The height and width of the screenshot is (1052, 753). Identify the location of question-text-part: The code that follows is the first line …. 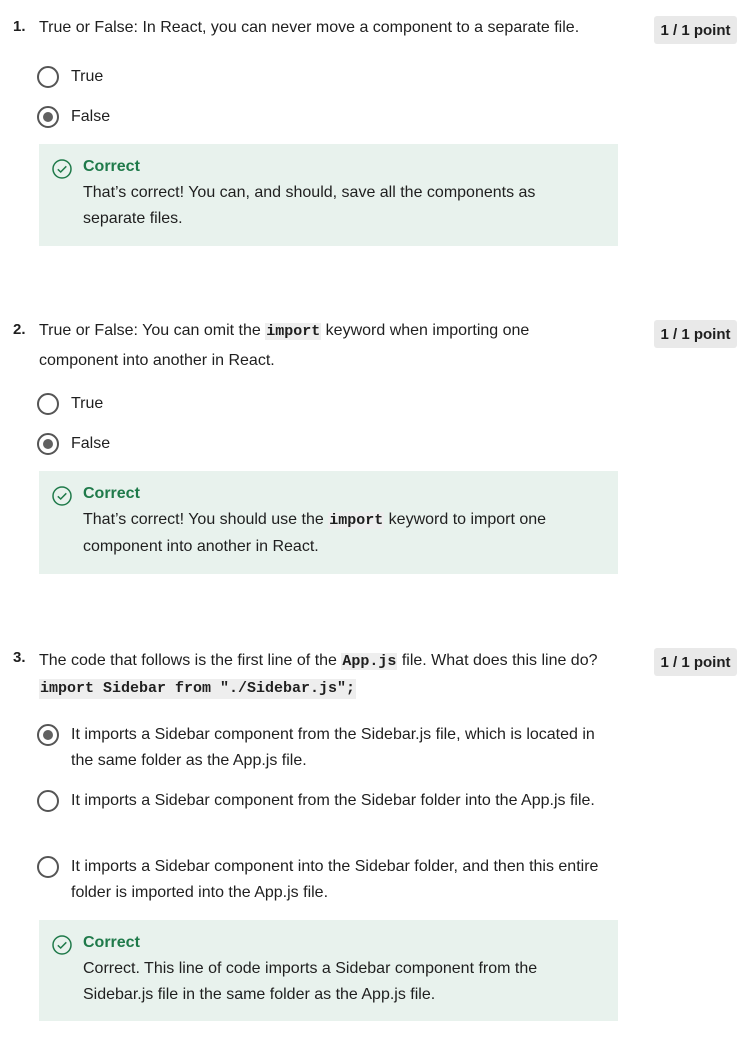
(190, 660).